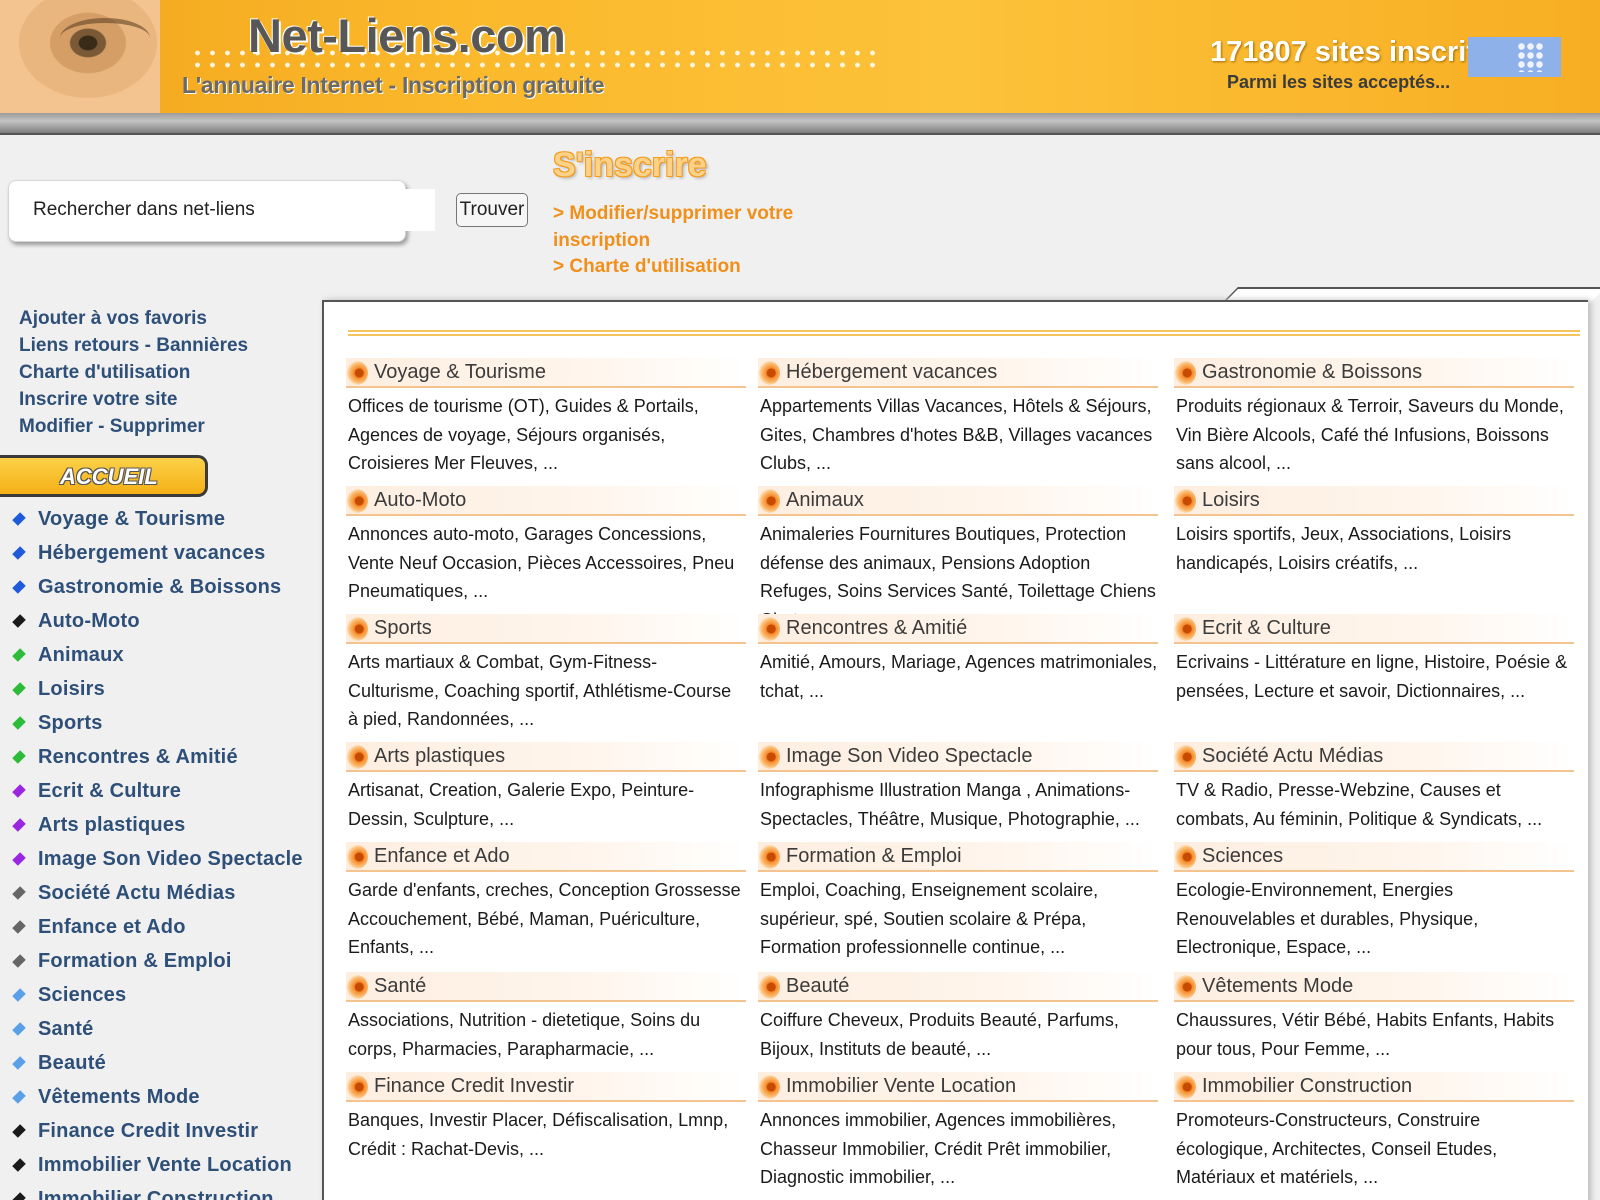 Image resolution: width=1600 pixels, height=1200 pixels. Describe the element at coordinates (420, 500) in the screenshot. I see `category-title: Auto-Moto` at that location.